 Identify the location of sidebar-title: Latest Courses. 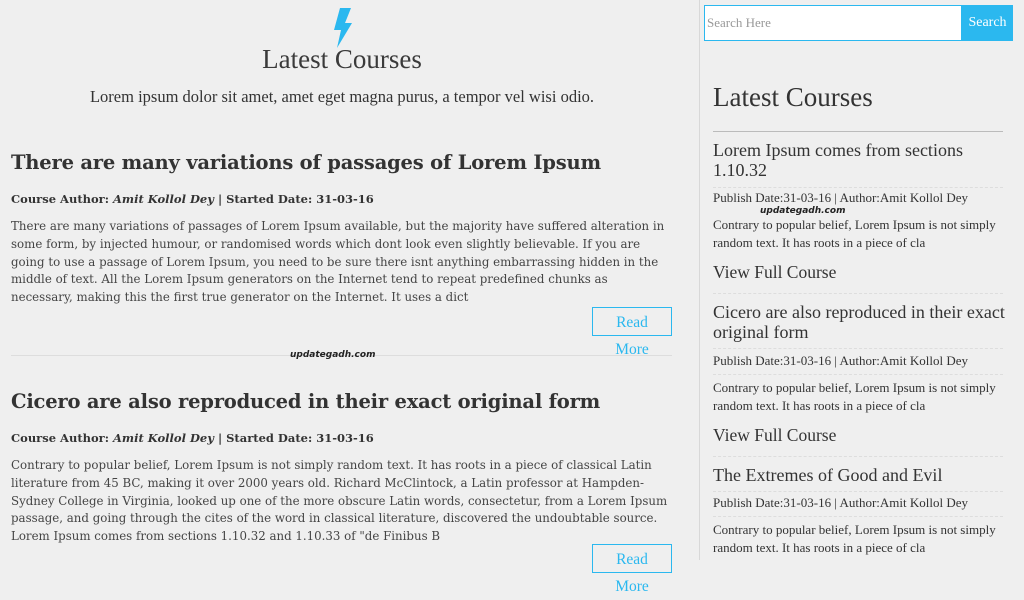
(793, 97).